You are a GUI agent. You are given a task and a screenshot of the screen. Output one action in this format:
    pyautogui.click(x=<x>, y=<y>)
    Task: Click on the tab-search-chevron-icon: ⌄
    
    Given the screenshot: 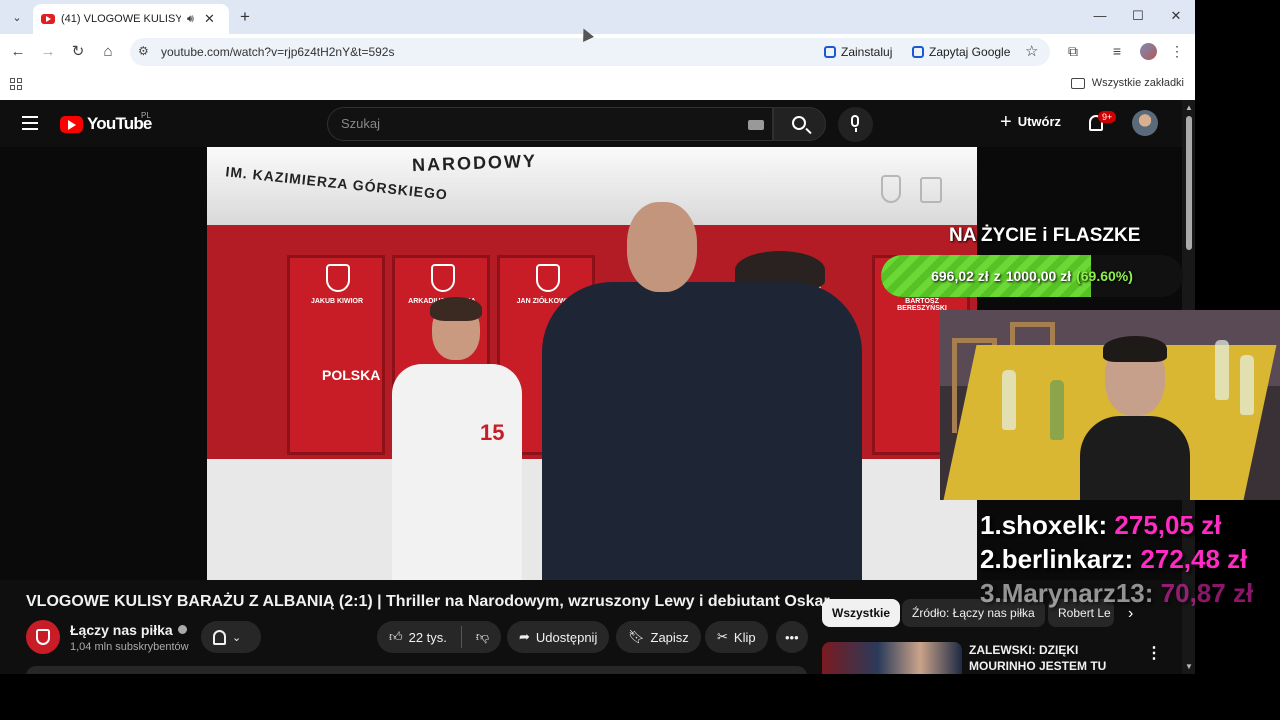 What is the action you would take?
    pyautogui.click(x=17, y=17)
    